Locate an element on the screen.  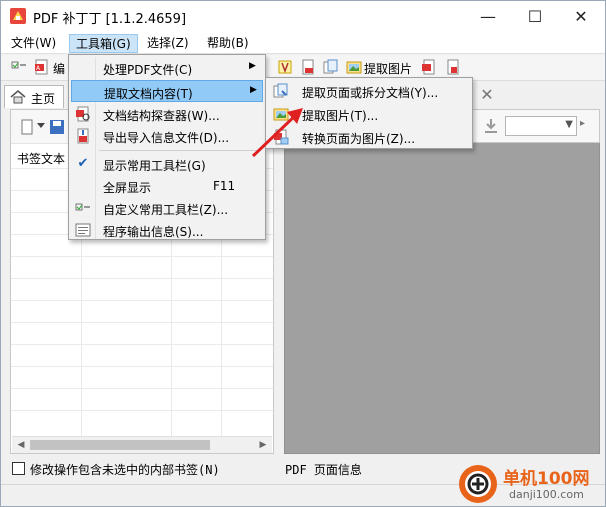
document-copy-icon is located at coordinates (331, 67).